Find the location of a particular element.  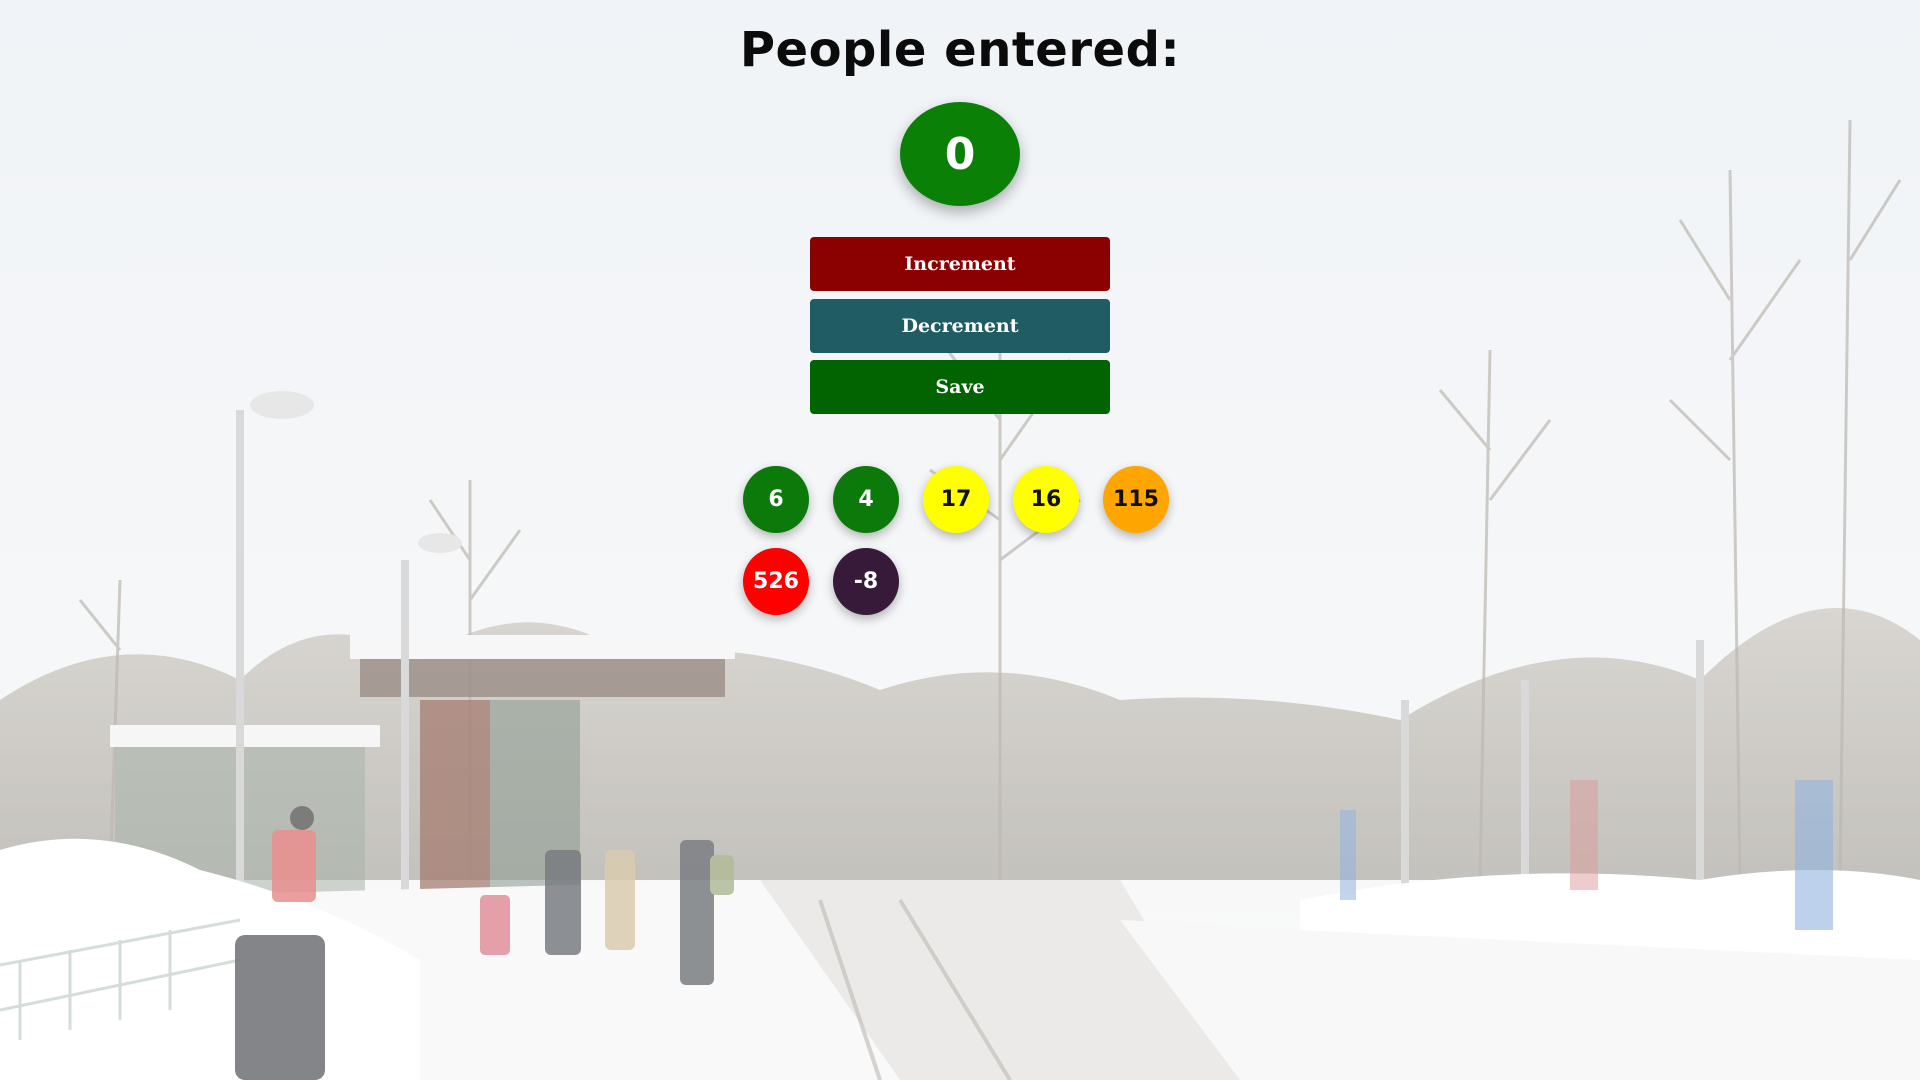

saved-entry: 17 is located at coordinates (956, 499).